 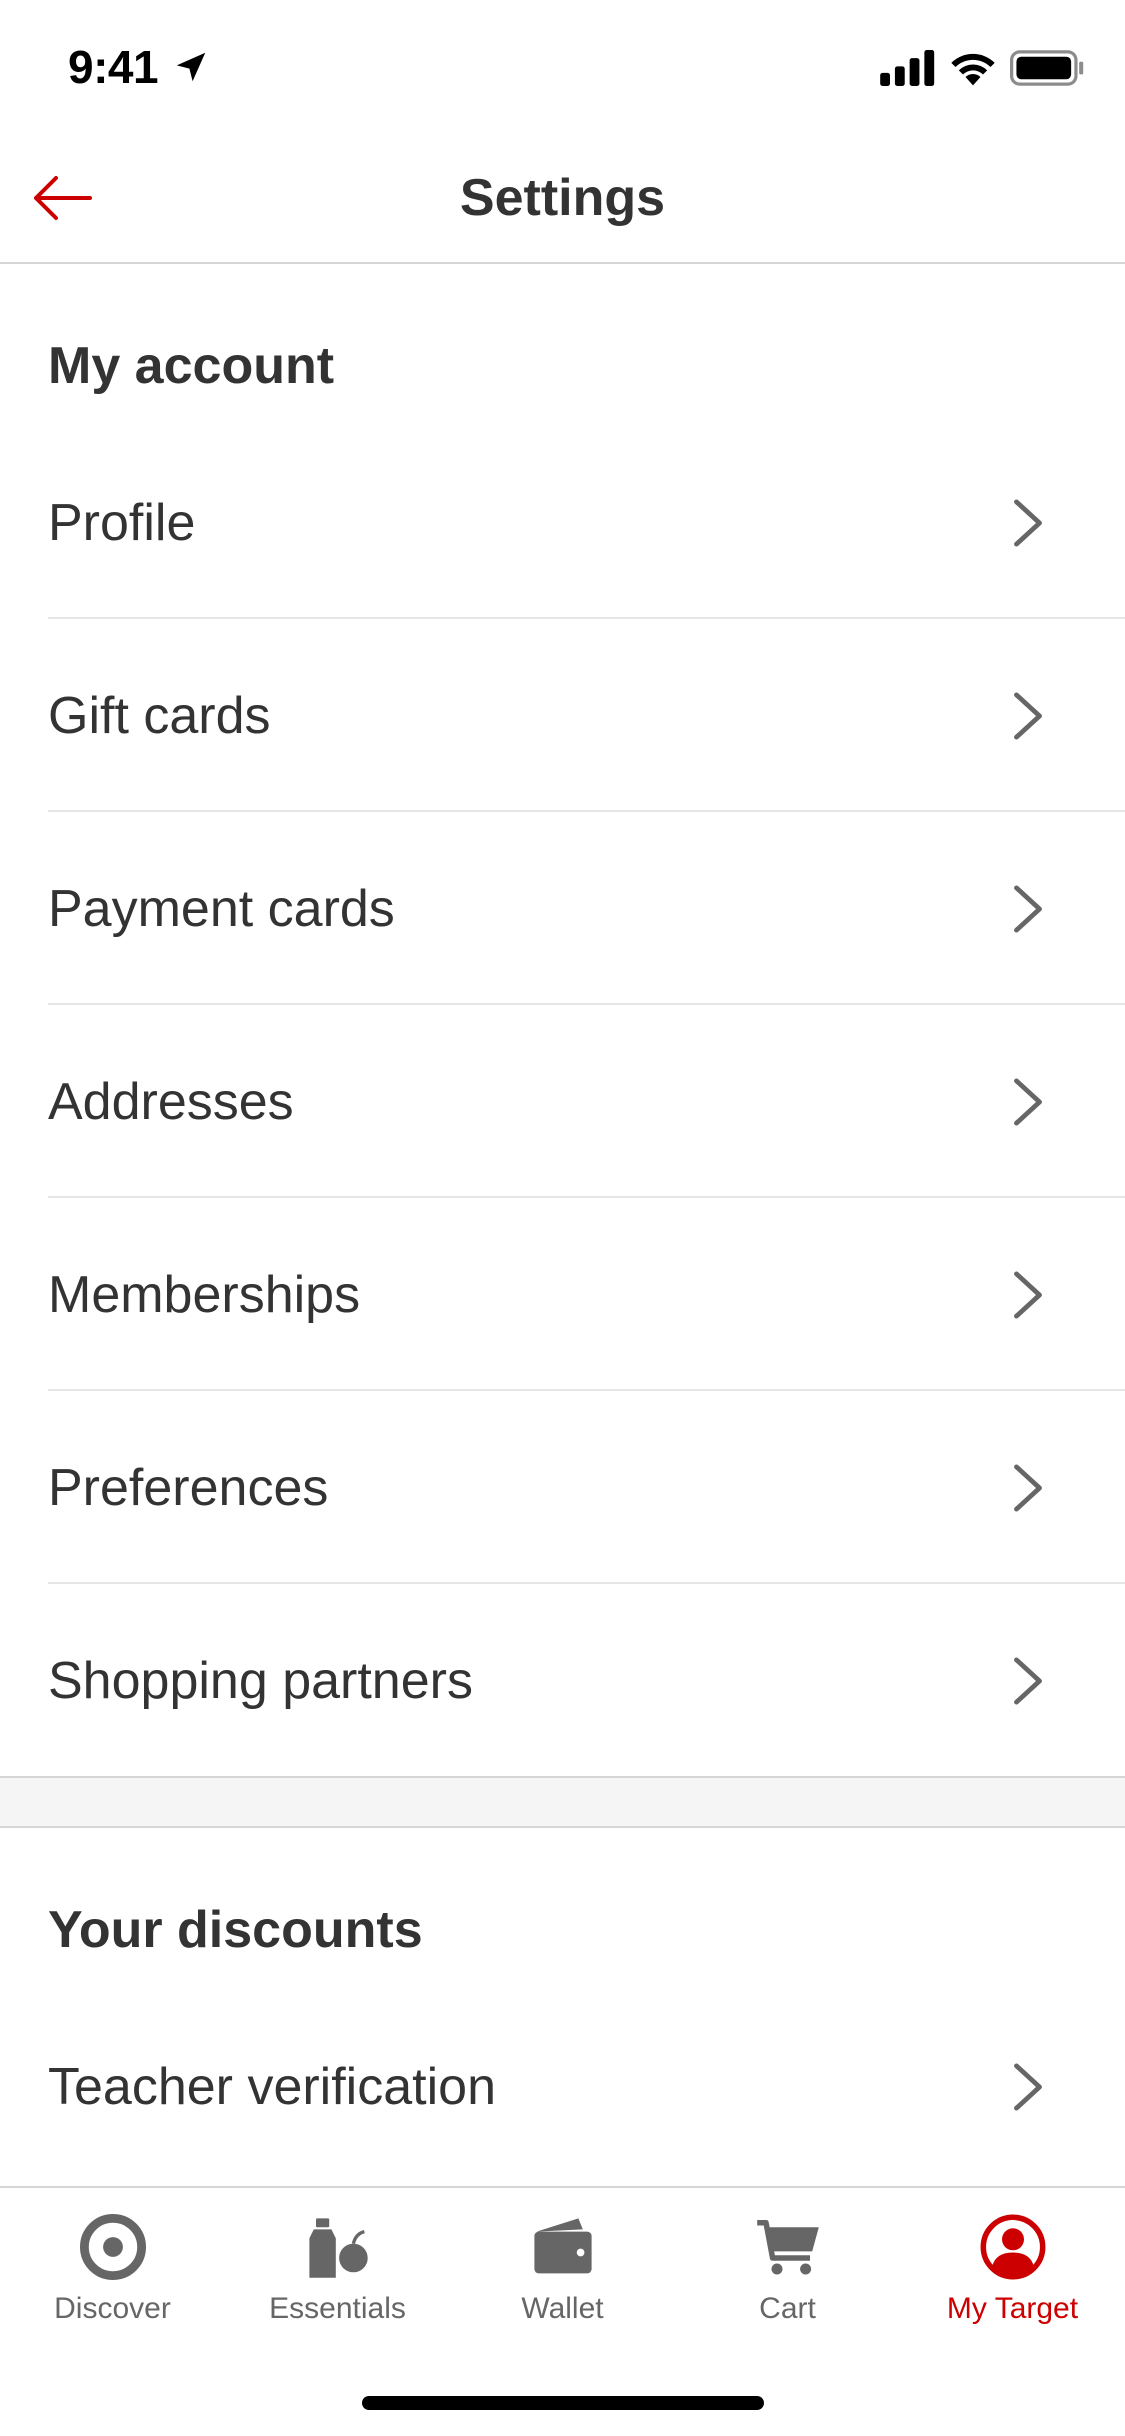 I want to click on settings-row-memberships: Memberships, so click(x=562, y=1294).